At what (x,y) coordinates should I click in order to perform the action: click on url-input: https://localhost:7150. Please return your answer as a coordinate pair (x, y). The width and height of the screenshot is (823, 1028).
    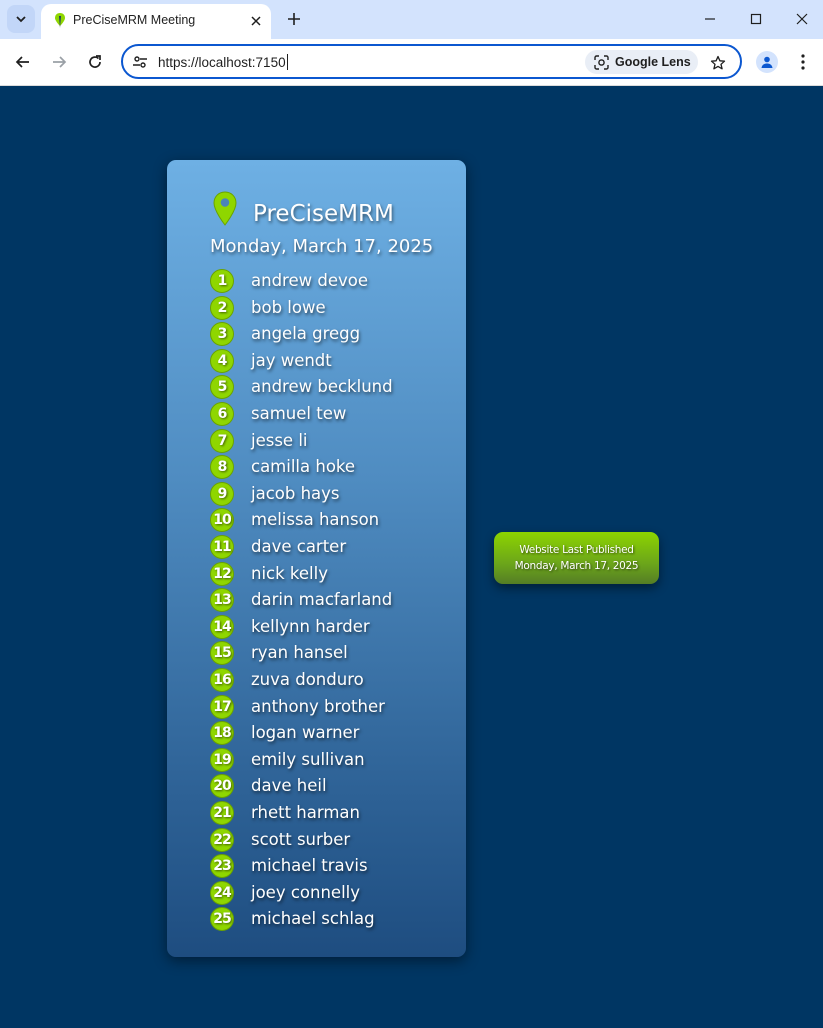
    Looking at the image, I should click on (223, 62).